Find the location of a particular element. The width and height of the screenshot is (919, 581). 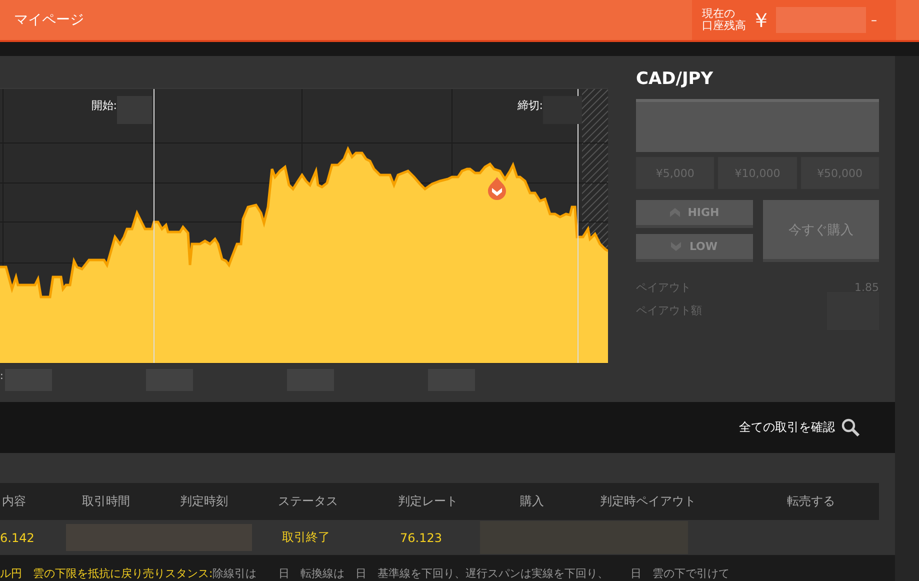

search-icon is located at coordinates (850, 427).